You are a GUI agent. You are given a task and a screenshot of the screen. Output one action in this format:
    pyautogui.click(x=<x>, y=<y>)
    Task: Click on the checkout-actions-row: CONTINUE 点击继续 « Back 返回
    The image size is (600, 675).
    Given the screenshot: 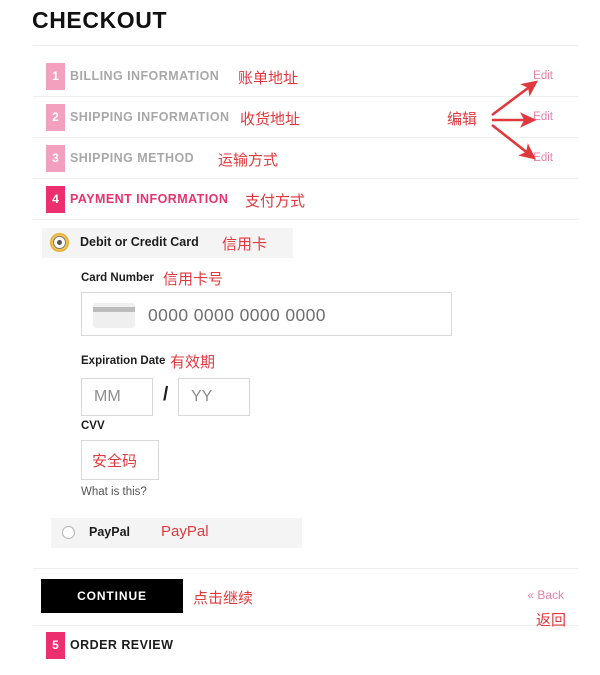 What is the action you would take?
    pyautogui.click(x=305, y=598)
    